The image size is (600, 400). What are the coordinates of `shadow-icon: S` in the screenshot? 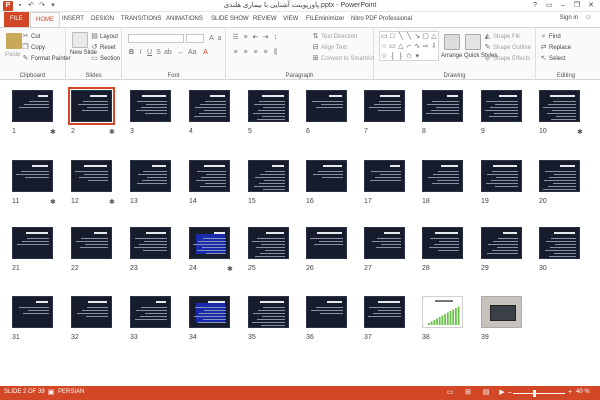 It's located at (158, 52).